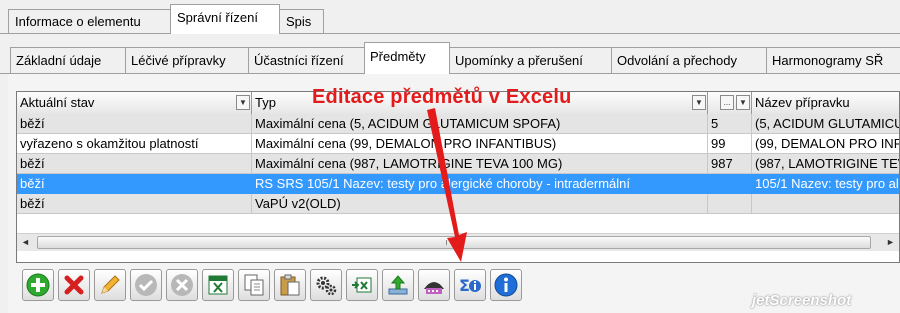  What do you see at coordinates (407, 58) in the screenshot?
I see `tab-predmety: Předměty` at bounding box center [407, 58].